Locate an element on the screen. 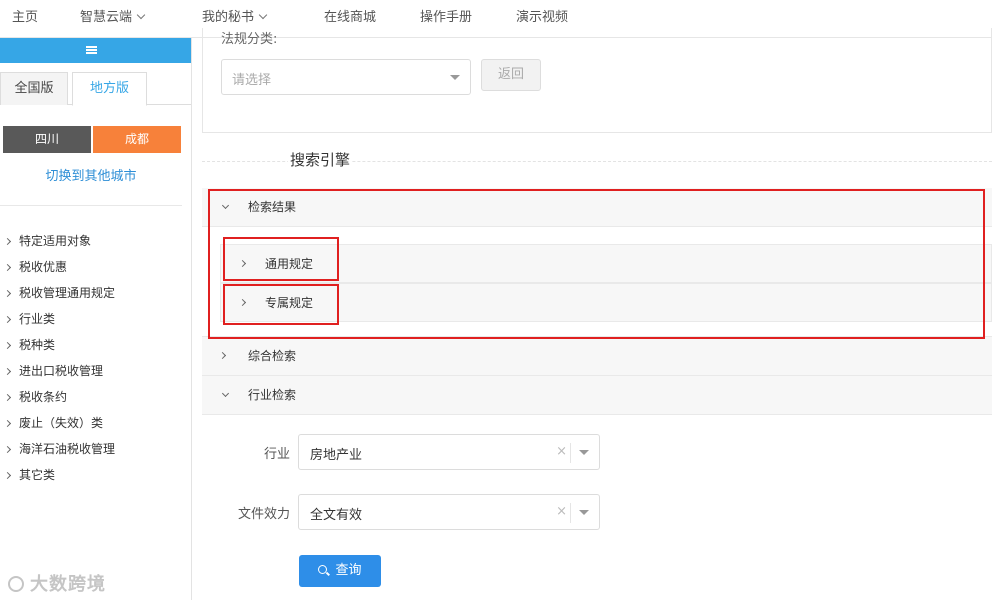 This screenshot has height=600, width=992. region-province-label: 四川 is located at coordinates (46, 139).